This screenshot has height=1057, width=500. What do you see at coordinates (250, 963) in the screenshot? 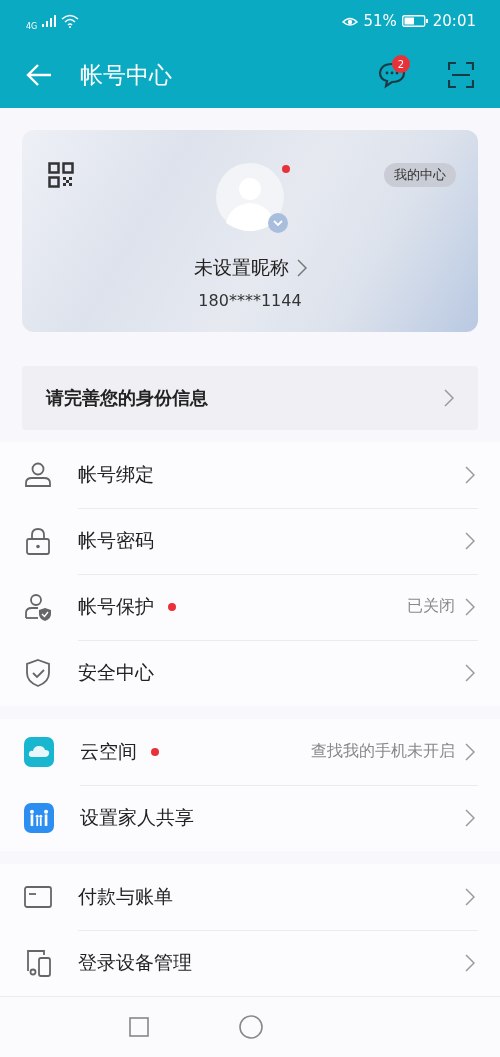
I see `settings-row: 登录设备管理` at bounding box center [250, 963].